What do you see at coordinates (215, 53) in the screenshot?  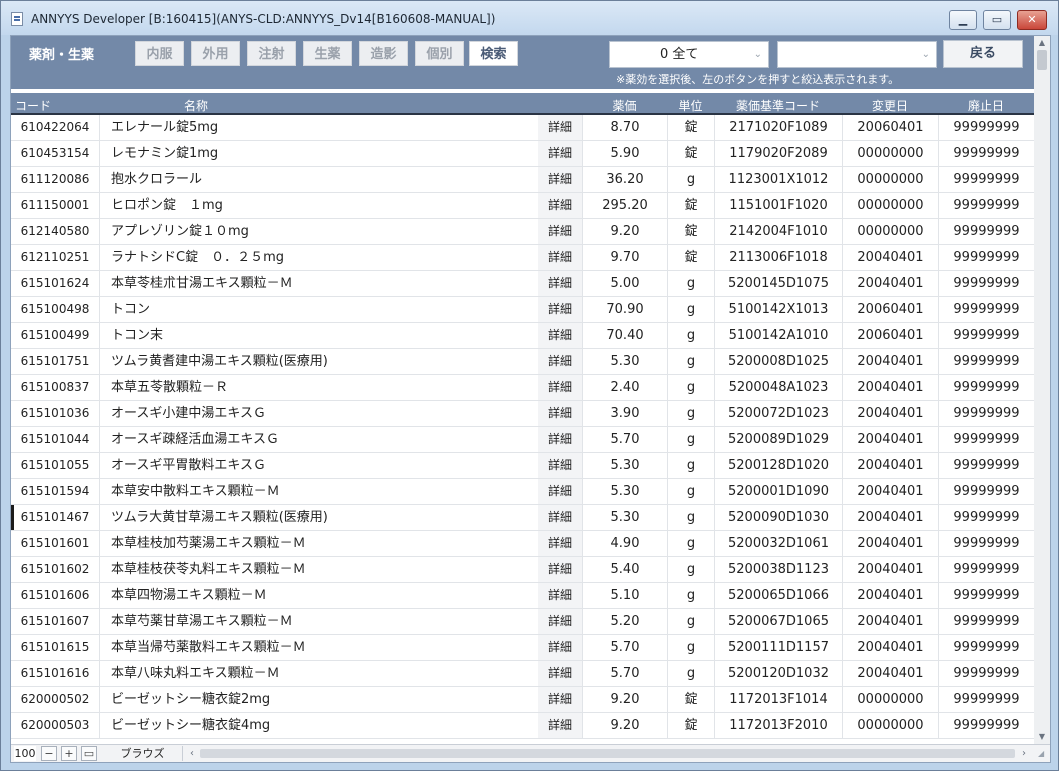 I see `tab-external: 外用` at bounding box center [215, 53].